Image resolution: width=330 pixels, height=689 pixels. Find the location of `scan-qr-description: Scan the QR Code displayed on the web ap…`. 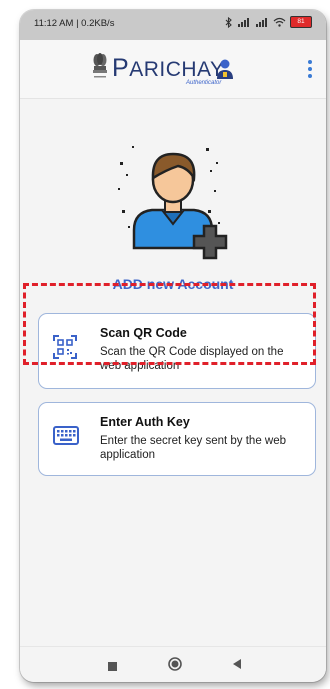

scan-qr-description: Scan the QR Code displayed on the web ap… is located at coordinates (192, 359).